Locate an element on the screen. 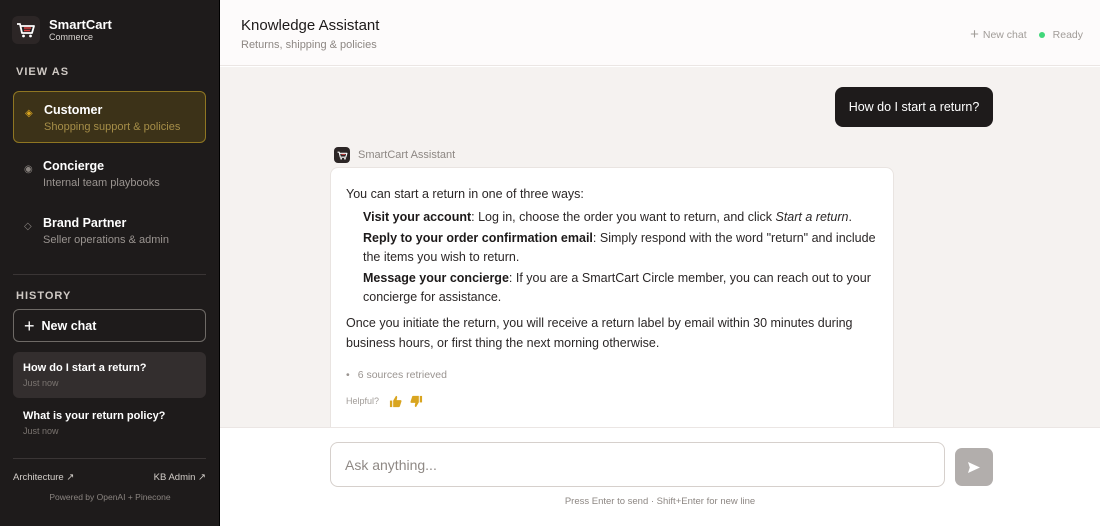 This screenshot has width=1100, height=526. brand: SmartCart Commerce is located at coordinates (62, 30).